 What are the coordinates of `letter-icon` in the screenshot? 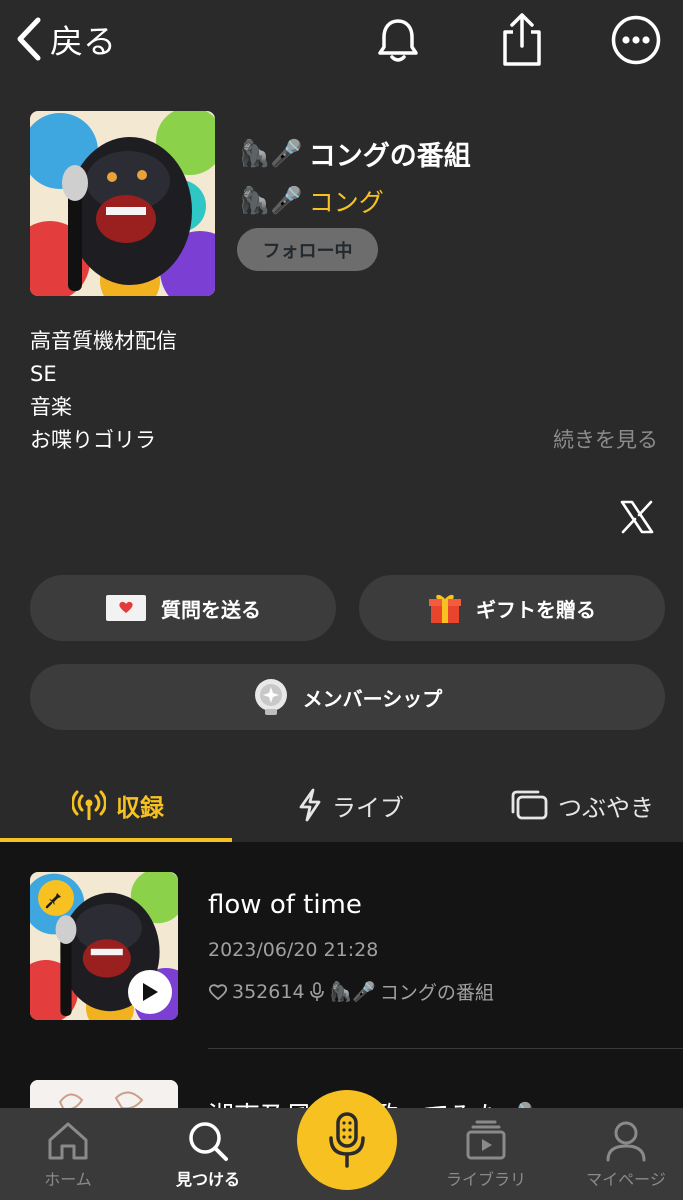 It's located at (126, 608).